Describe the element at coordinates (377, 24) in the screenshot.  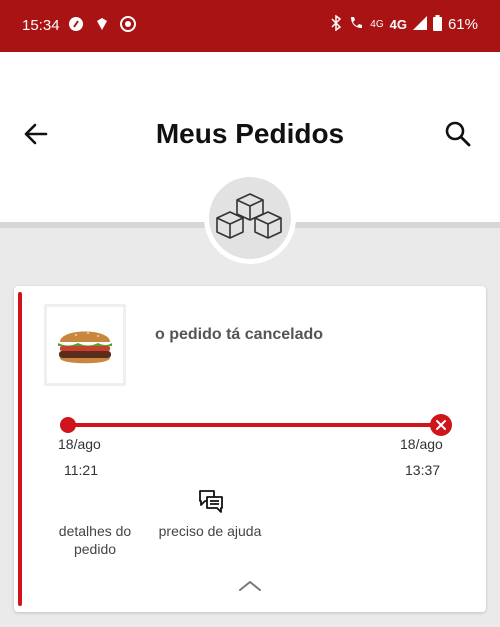
I see `network-small-label: 4G` at that location.